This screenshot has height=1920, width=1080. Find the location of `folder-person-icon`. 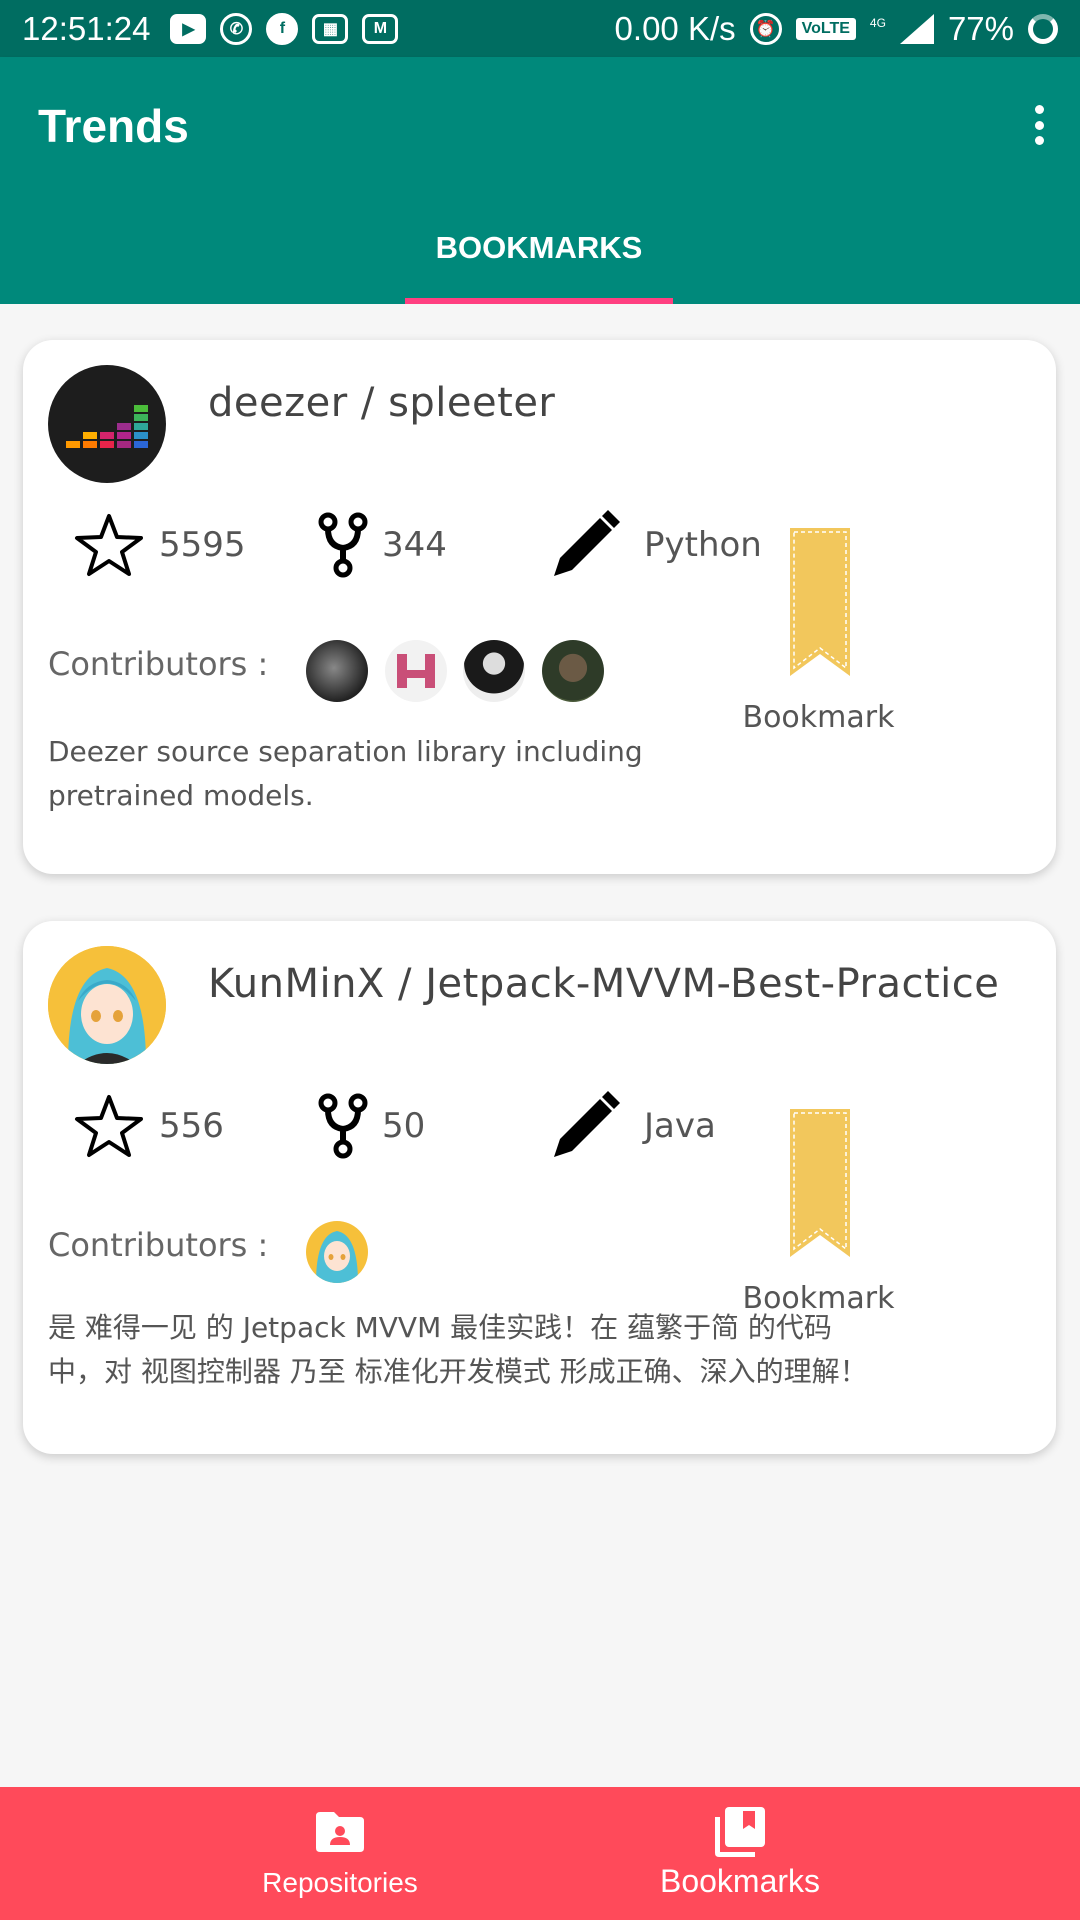

folder-person-icon is located at coordinates (340, 1832).